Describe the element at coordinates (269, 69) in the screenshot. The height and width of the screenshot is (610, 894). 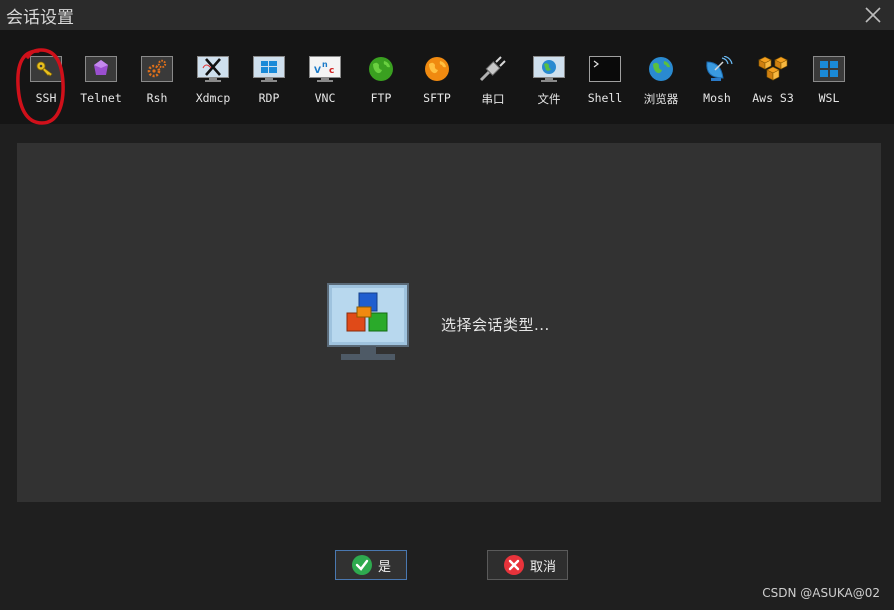
I see `windows-monitor-icon` at that location.